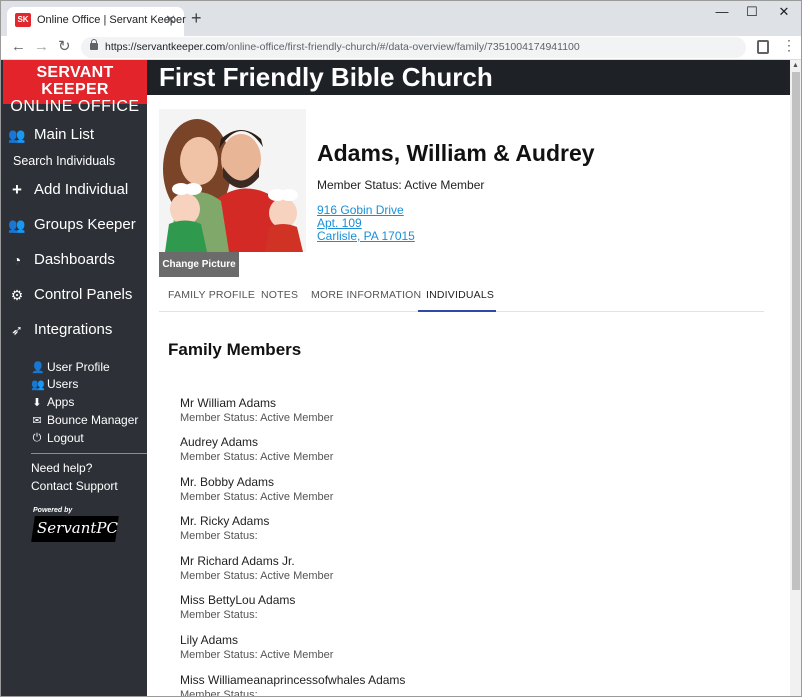 Image resolution: width=802 pixels, height=697 pixels. Describe the element at coordinates (41, 47) in the screenshot. I see `forward-icon: →` at that location.